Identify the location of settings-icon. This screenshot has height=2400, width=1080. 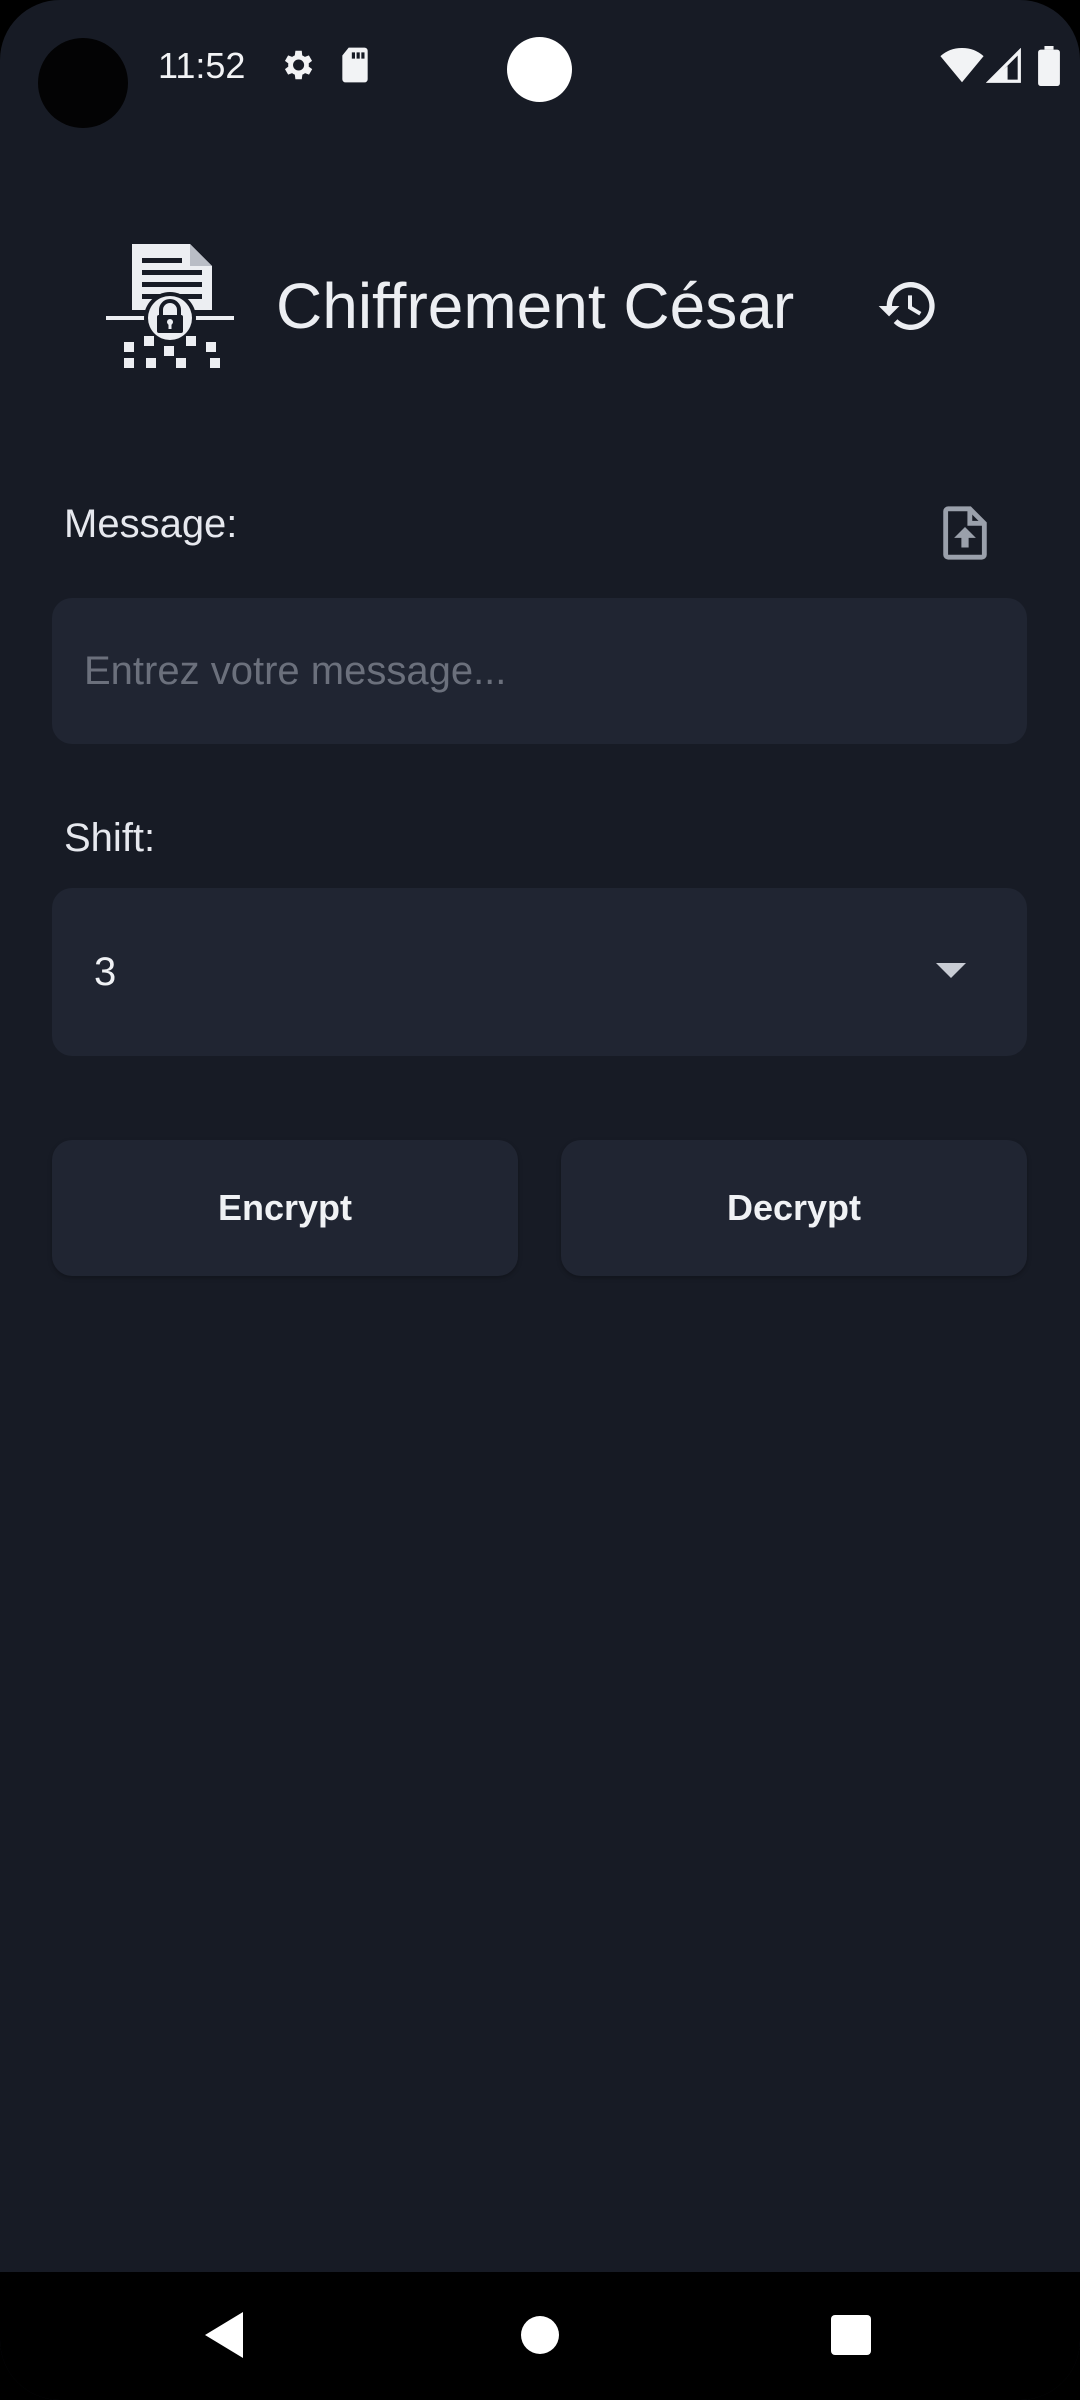
(297, 67).